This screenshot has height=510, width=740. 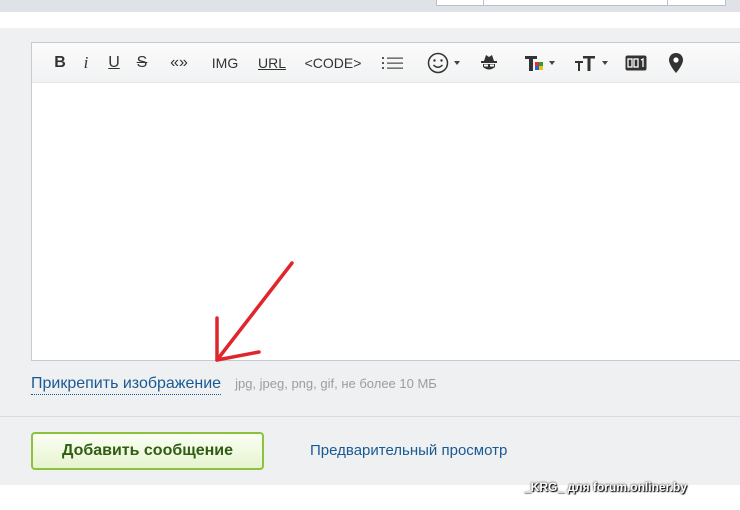 I want to click on smiley-icon, so click(x=437, y=63).